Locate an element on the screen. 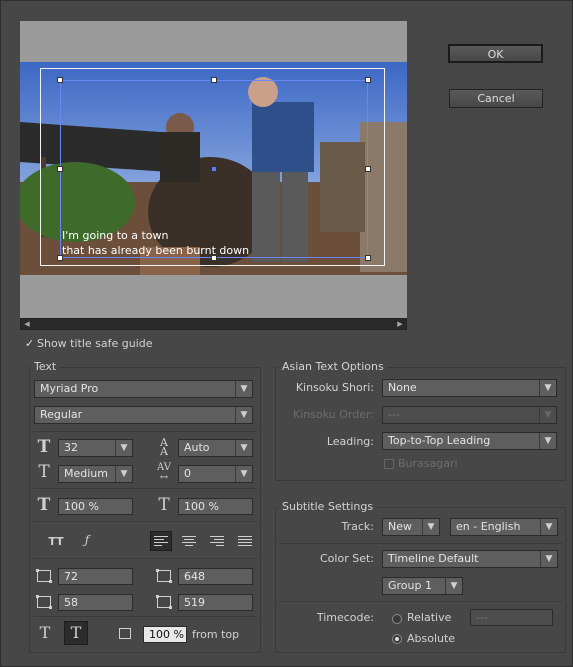  absolute-radio is located at coordinates (397, 639).